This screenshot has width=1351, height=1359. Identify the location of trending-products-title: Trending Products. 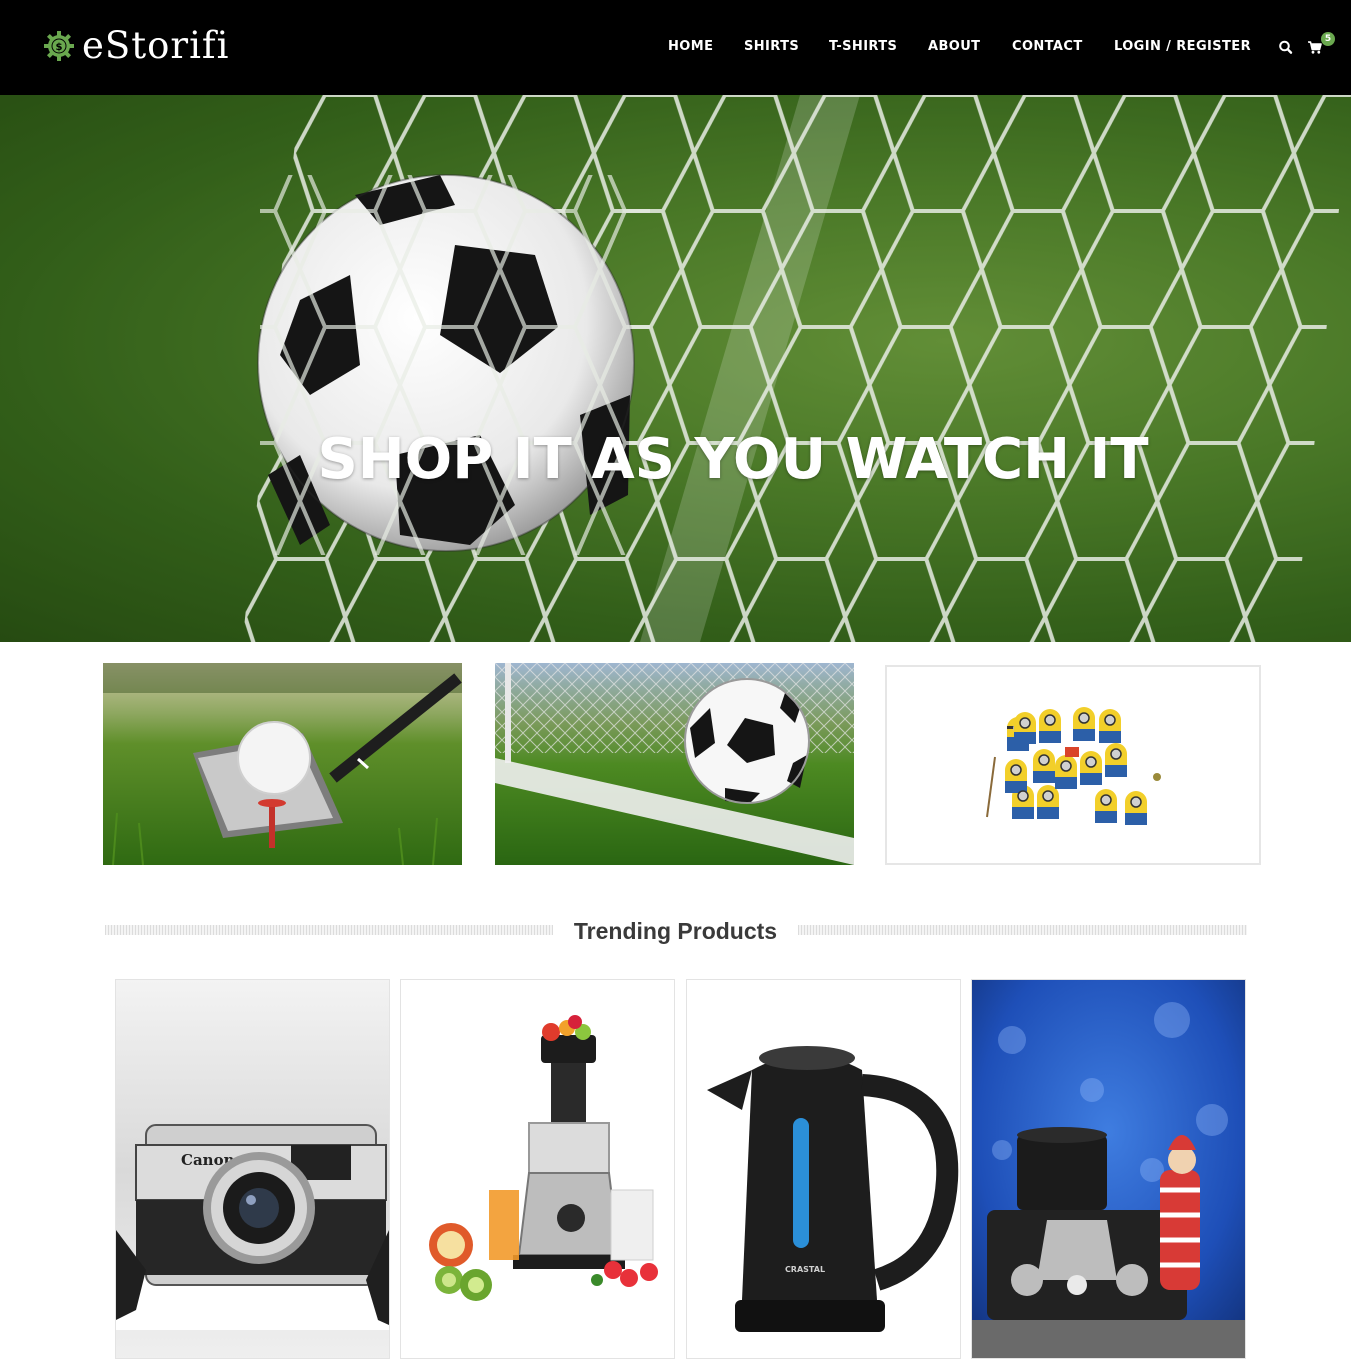
(675, 931).